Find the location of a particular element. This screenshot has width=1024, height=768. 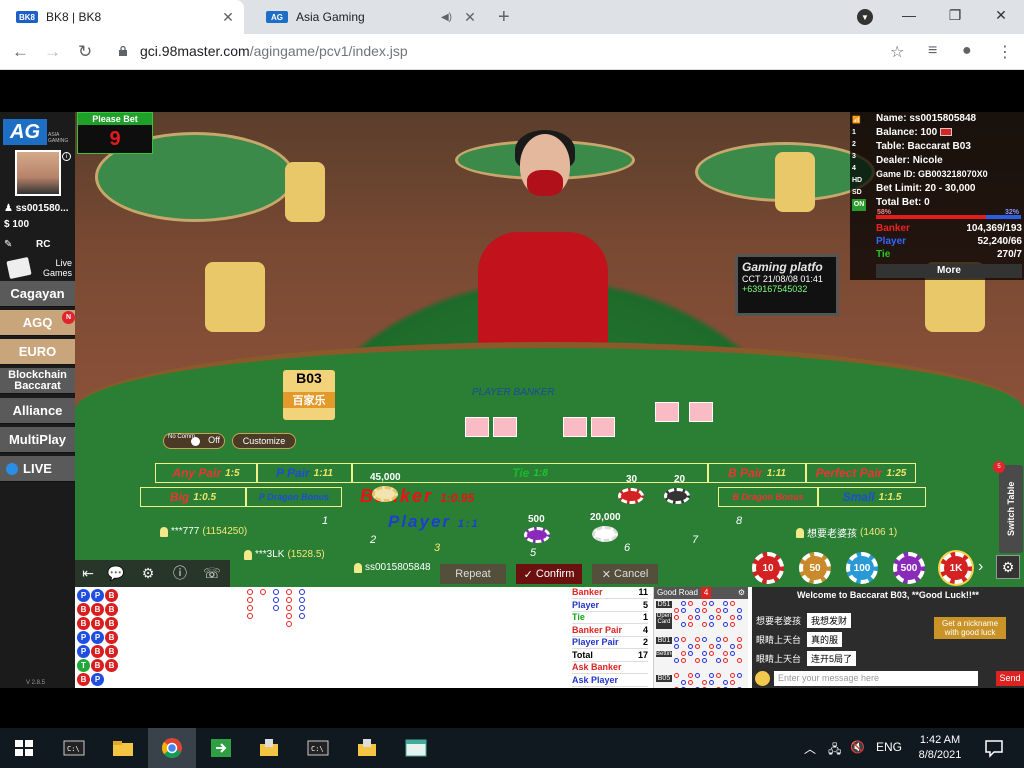

lock-icon is located at coordinates (123, 51).